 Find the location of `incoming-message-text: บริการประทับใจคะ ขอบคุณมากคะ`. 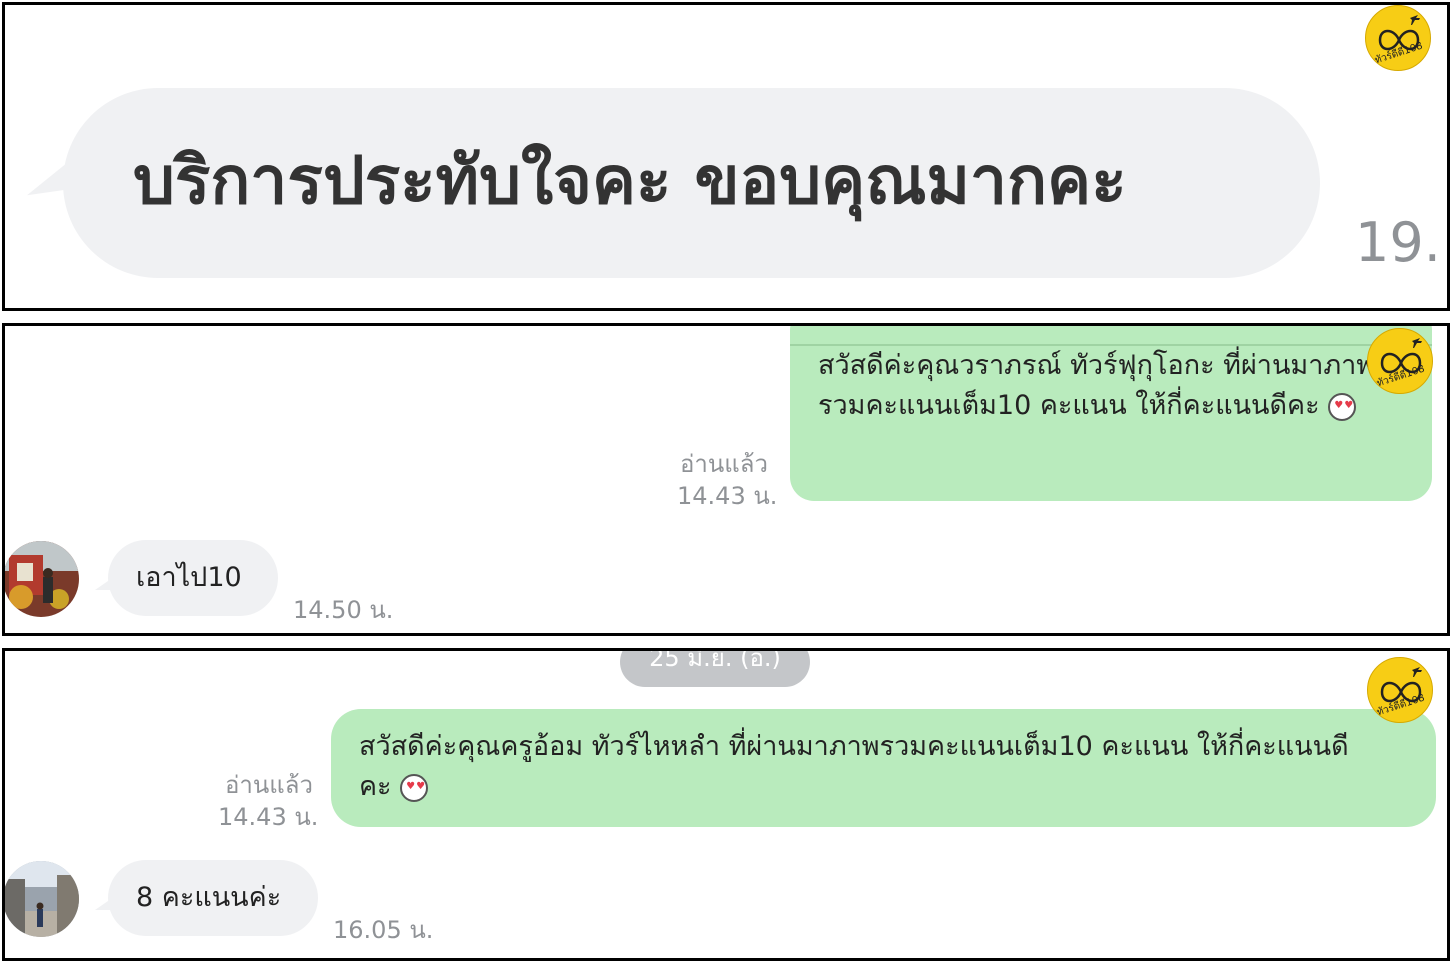

incoming-message-text: บริการประทับใจคะ ขอบคุณมากคะ is located at coordinates (630, 180).